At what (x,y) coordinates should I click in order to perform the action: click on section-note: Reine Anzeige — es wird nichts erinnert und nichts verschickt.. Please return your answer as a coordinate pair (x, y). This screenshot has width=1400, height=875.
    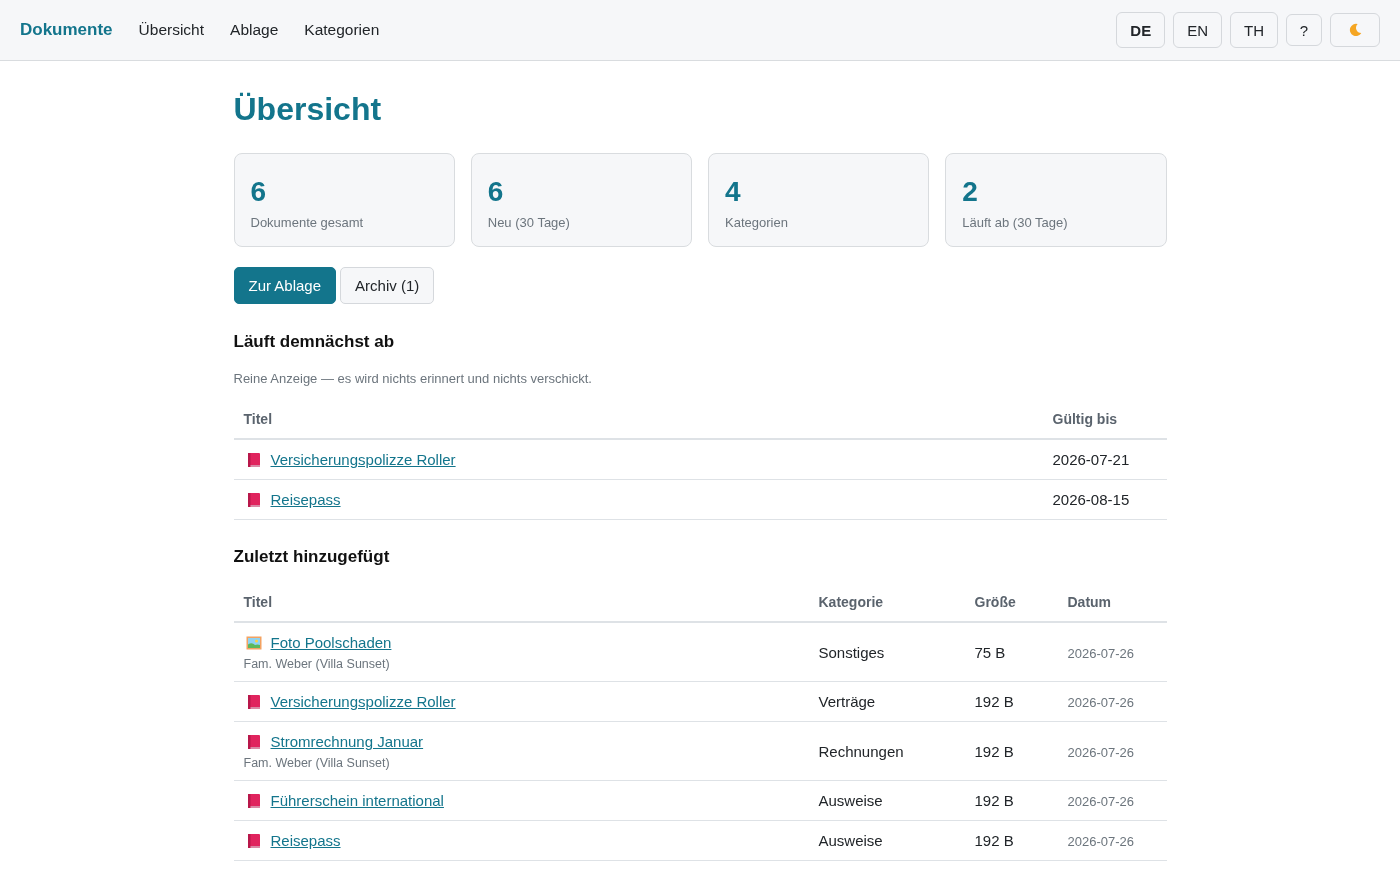
    Looking at the image, I should click on (413, 379).